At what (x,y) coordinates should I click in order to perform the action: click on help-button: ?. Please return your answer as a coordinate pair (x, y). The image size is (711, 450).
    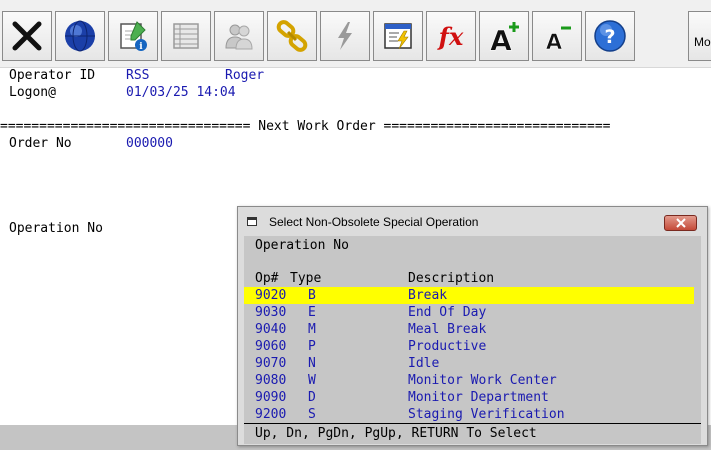
    Looking at the image, I should click on (610, 36).